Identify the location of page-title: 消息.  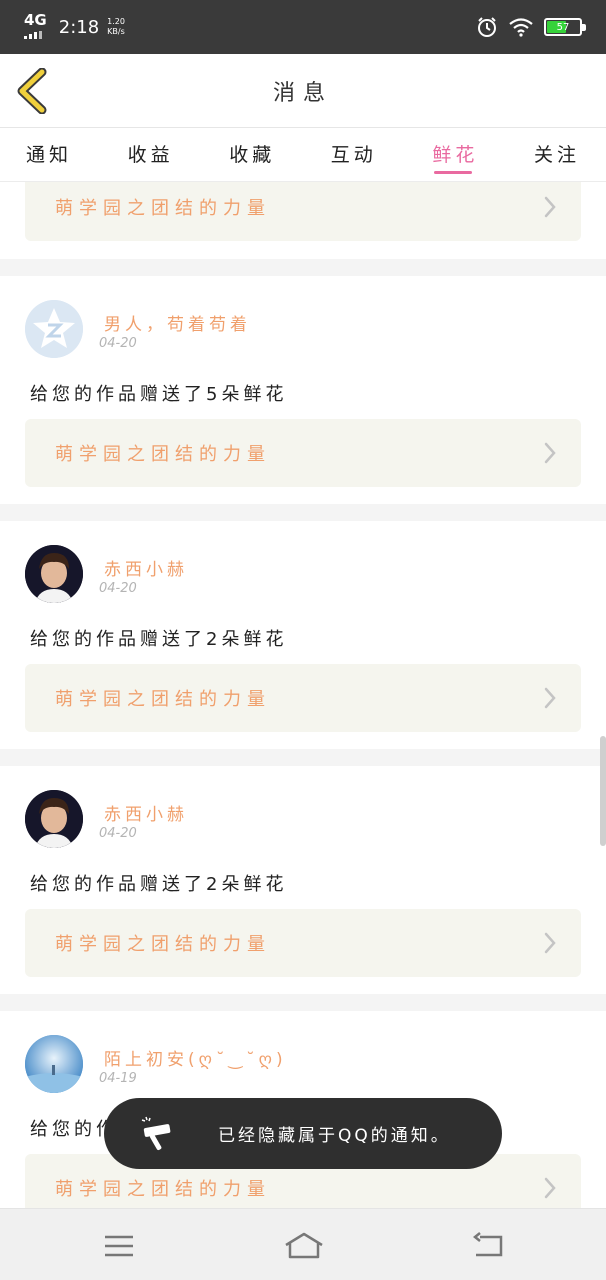
(302, 93).